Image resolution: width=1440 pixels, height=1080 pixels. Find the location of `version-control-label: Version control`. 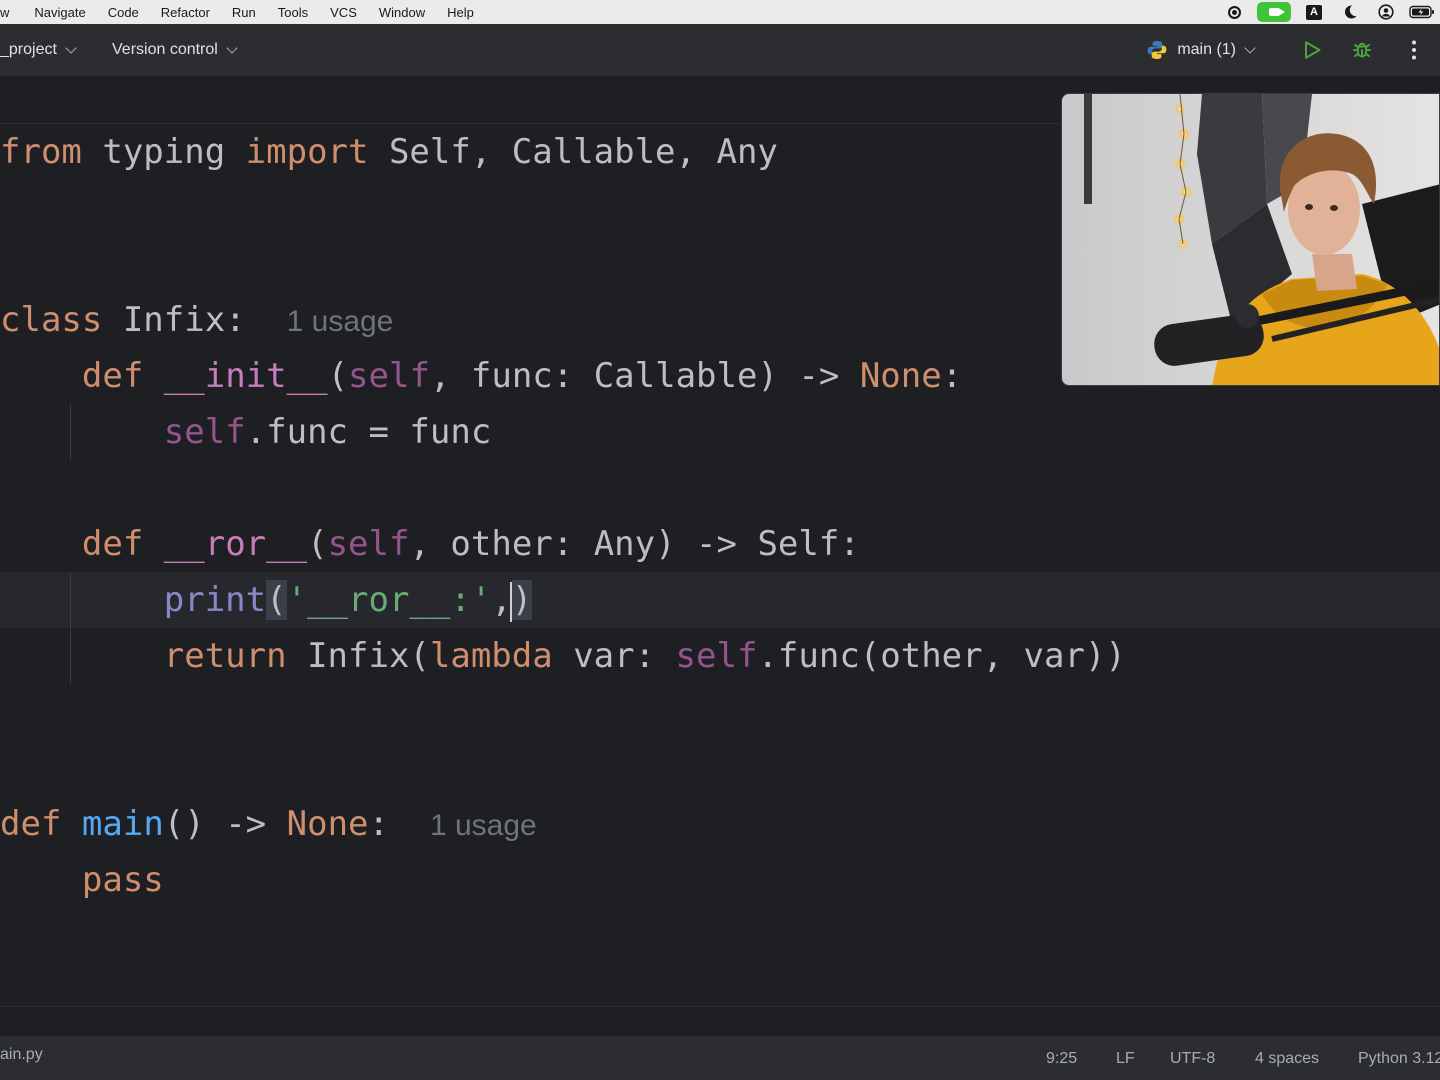

version-control-label: Version control is located at coordinates (165, 49).